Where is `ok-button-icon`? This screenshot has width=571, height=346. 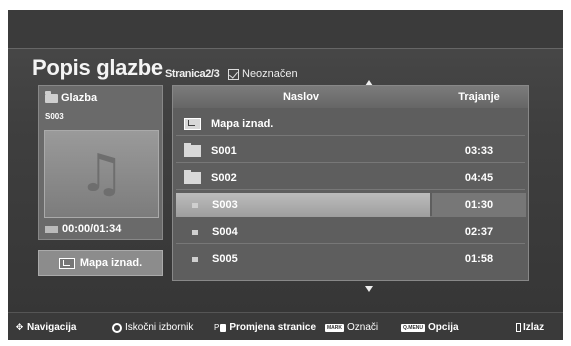
ok-button-icon is located at coordinates (117, 327).